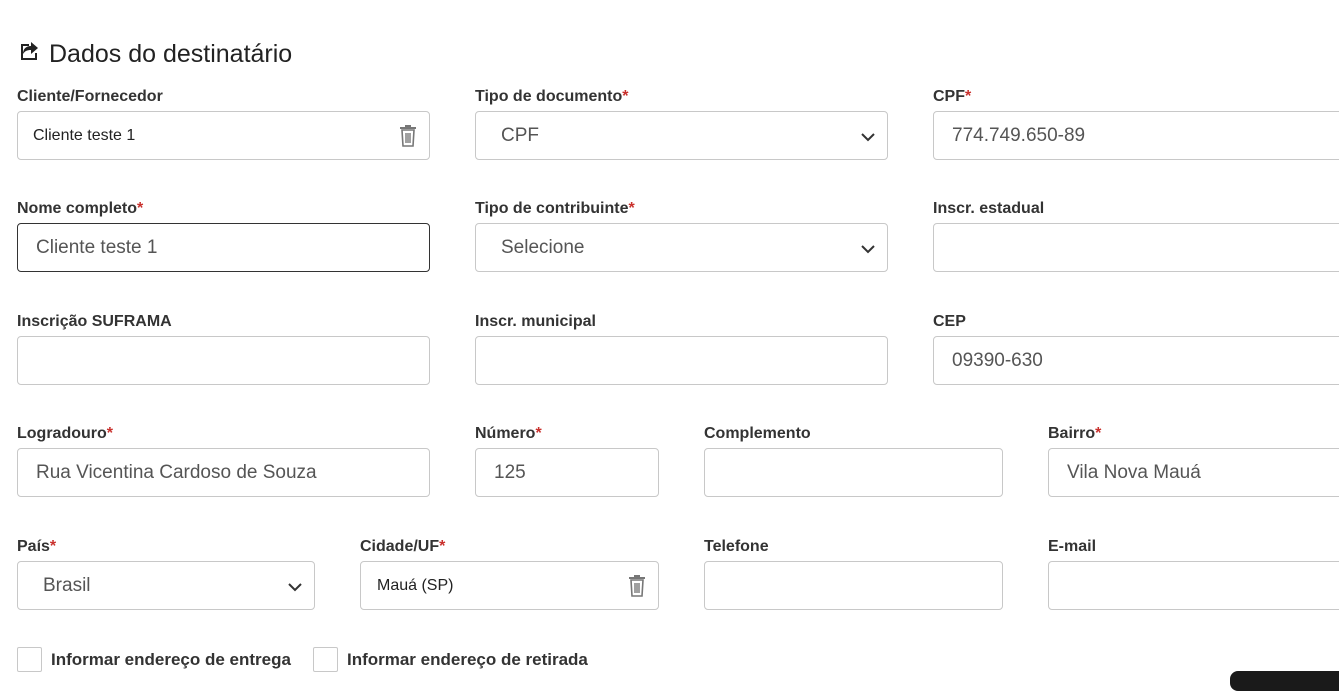 The height and width of the screenshot is (691, 1339). Describe the element at coordinates (403, 546) in the screenshot. I see `cidade-label: Cidade/UF*` at that location.